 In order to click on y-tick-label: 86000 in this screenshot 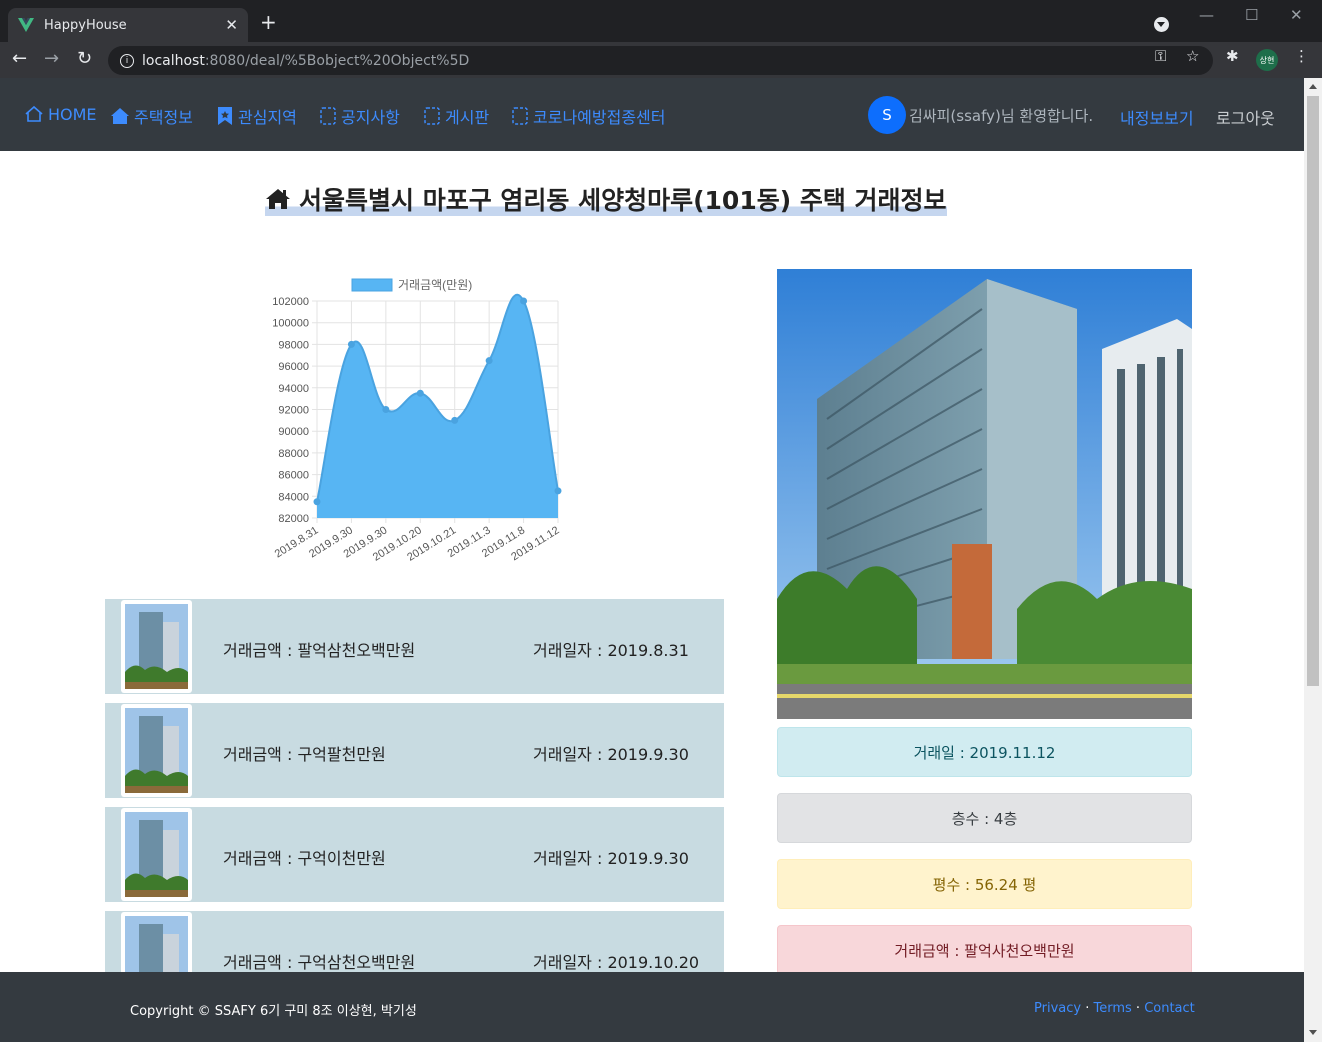, I will do `click(293, 476)`.